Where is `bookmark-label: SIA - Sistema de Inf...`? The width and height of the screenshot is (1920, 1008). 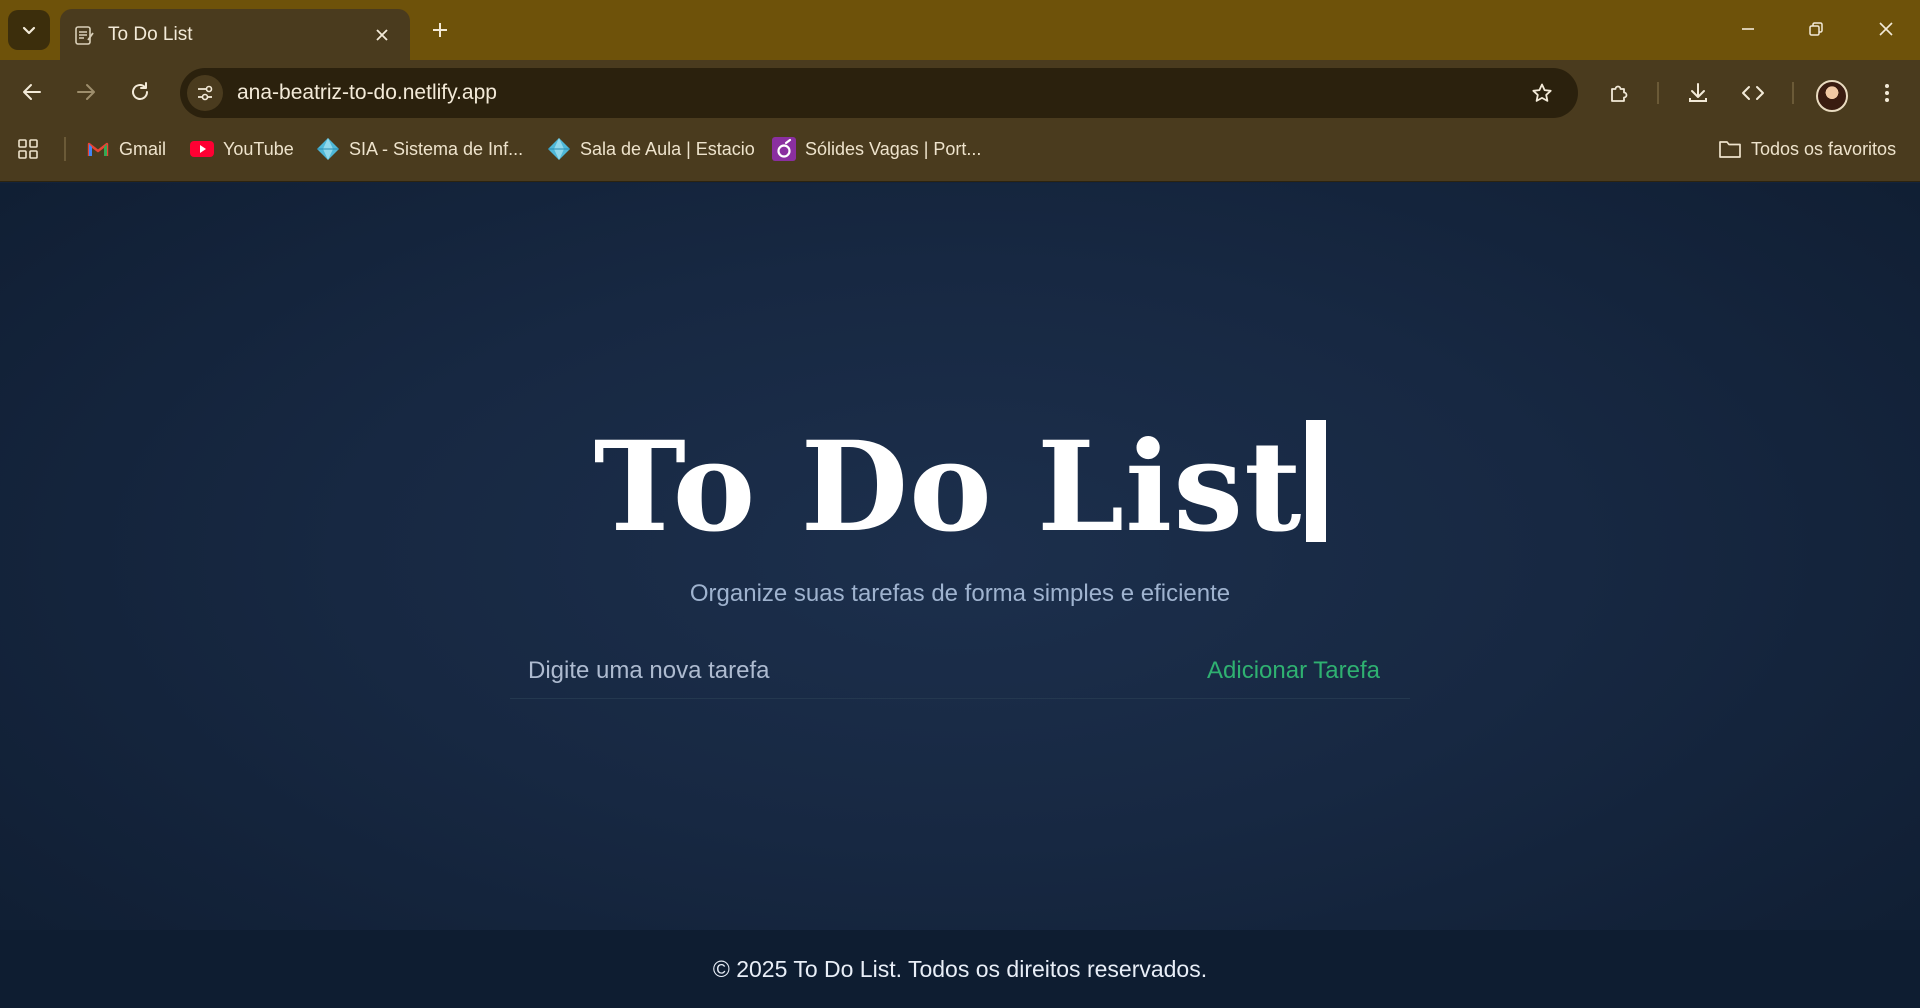
bookmark-label: SIA - Sistema de Inf... is located at coordinates (436, 148).